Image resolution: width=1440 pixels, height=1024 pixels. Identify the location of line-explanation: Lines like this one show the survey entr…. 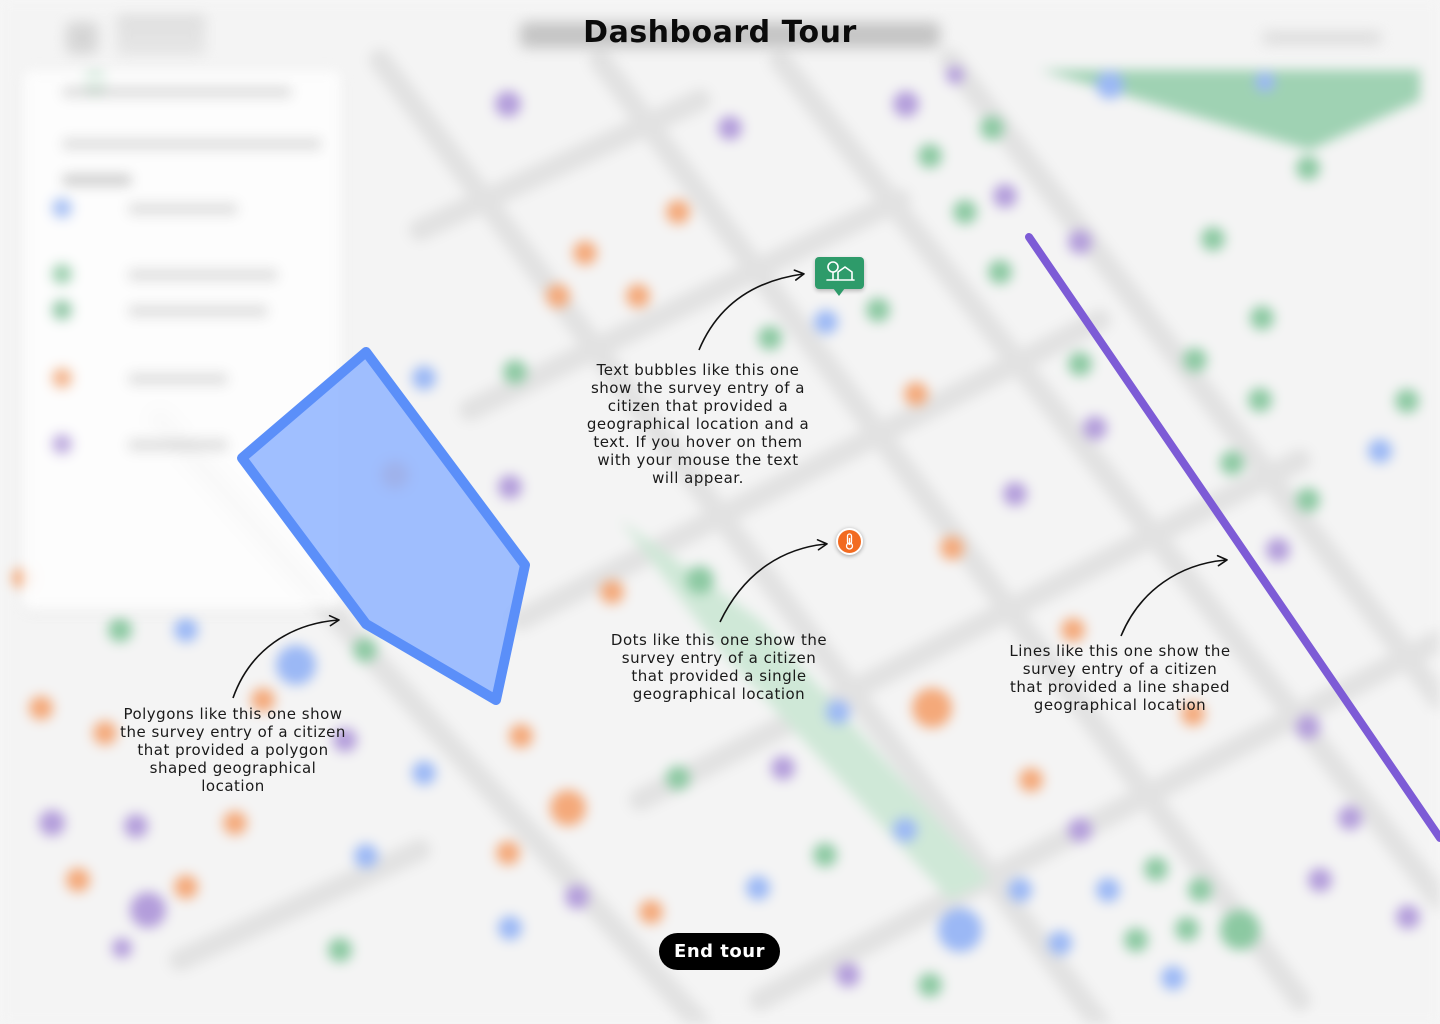
(1120, 678).